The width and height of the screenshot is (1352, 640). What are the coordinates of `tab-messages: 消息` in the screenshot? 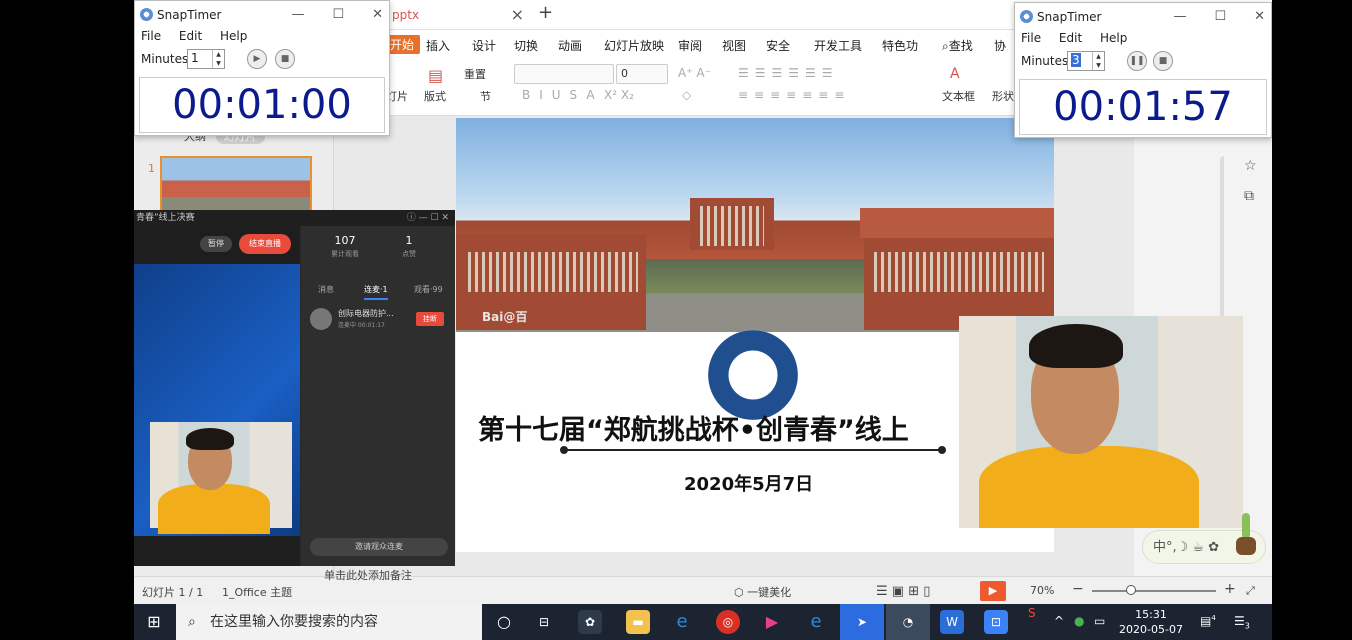 It's located at (326, 289).